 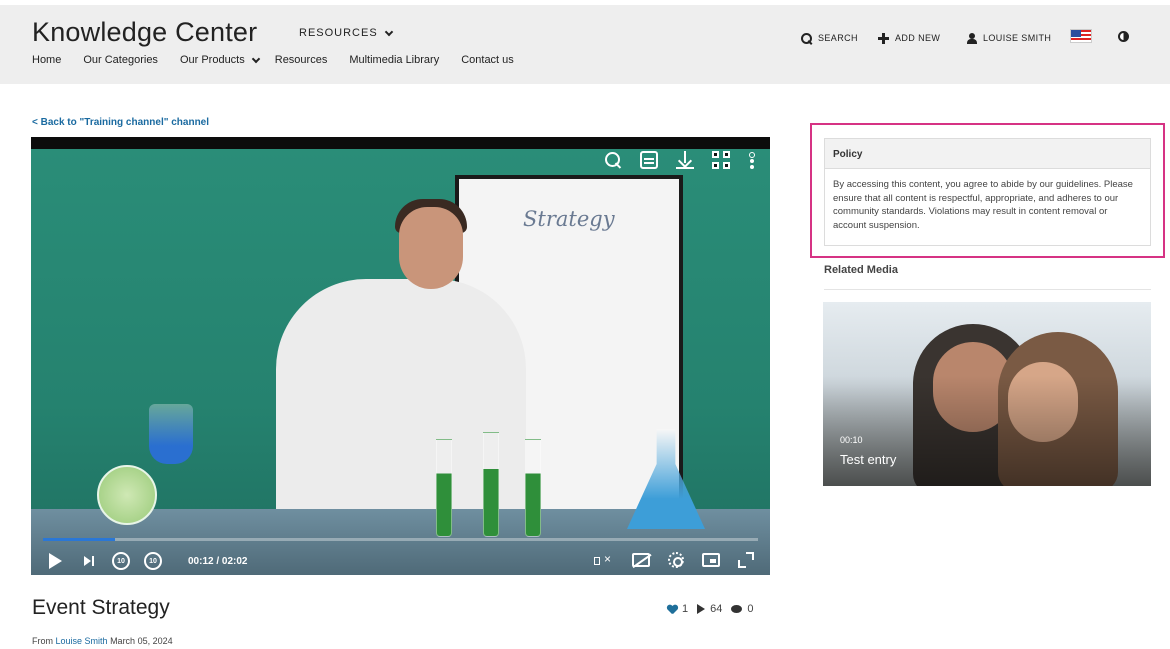 I want to click on resources-menu-label: RESOURCES, so click(x=338, y=33).